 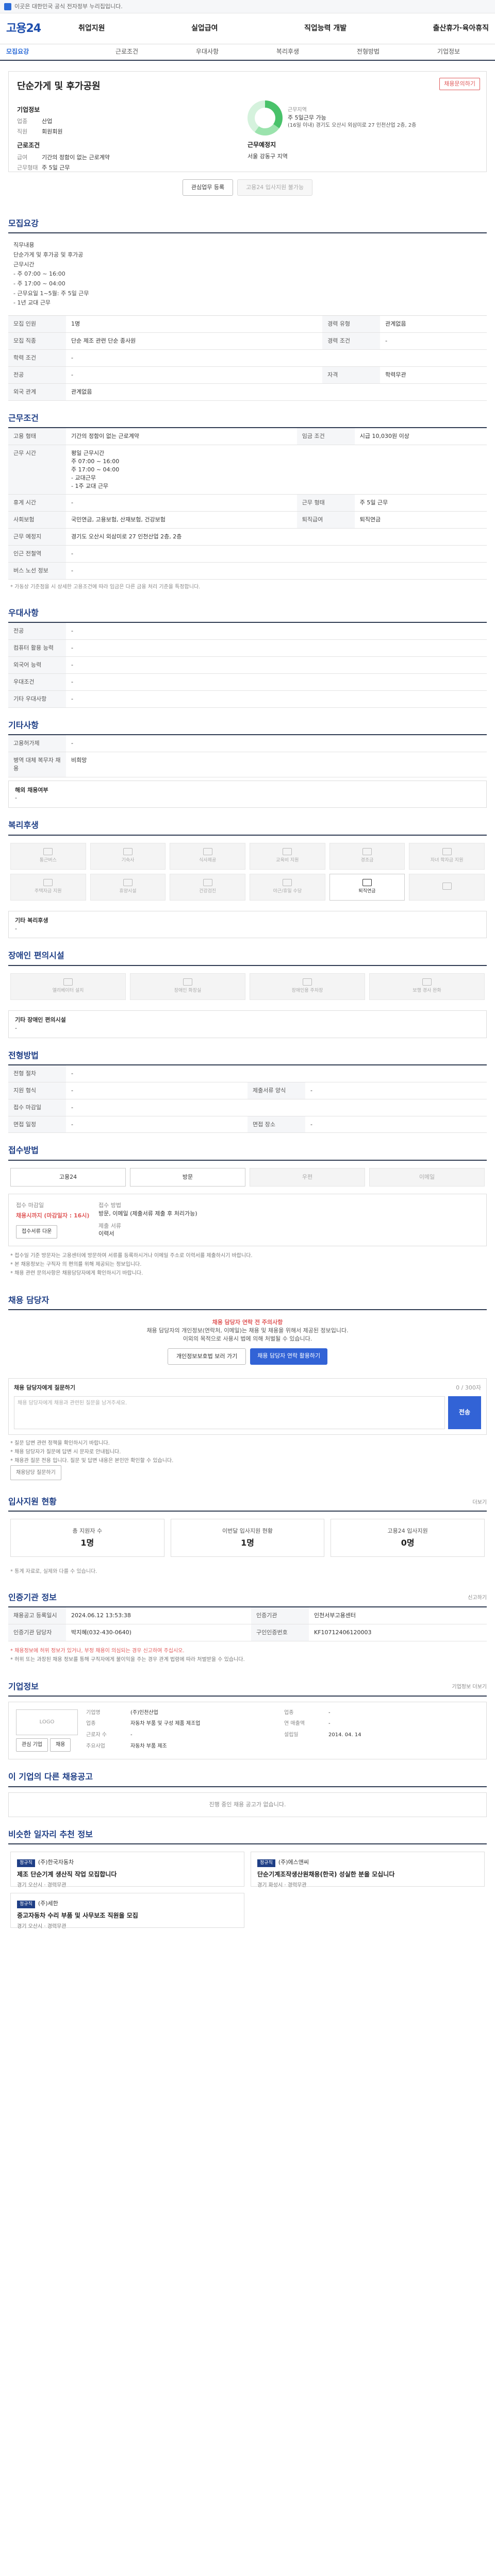 What do you see at coordinates (247, 1538) in the screenshot?
I see `status-grid: 총 지원자 수 1명 이번달 입사지원 현황 1명 고용24 입사지원 0명` at bounding box center [247, 1538].